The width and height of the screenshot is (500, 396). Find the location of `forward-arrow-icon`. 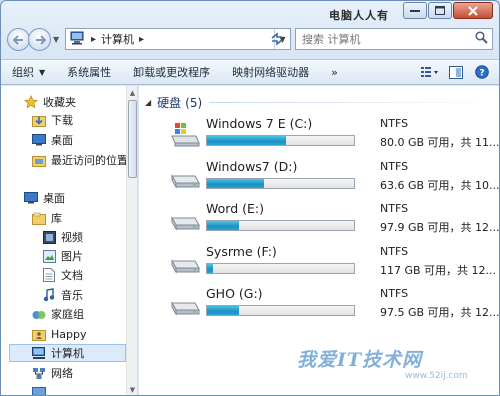

forward-arrow-icon is located at coordinates (40, 39).